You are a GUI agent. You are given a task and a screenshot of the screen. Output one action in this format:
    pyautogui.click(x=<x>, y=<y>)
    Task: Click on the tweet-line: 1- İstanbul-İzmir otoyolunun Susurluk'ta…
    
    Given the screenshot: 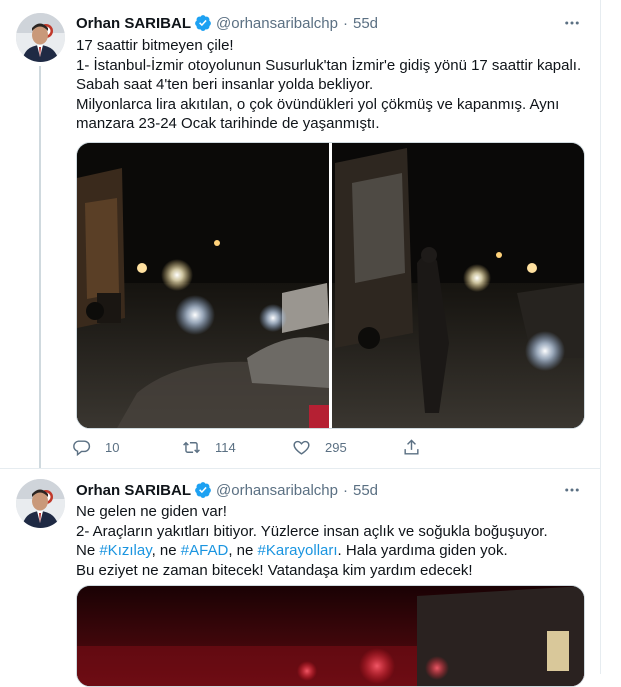 What is the action you would take?
    pyautogui.click(x=329, y=65)
    